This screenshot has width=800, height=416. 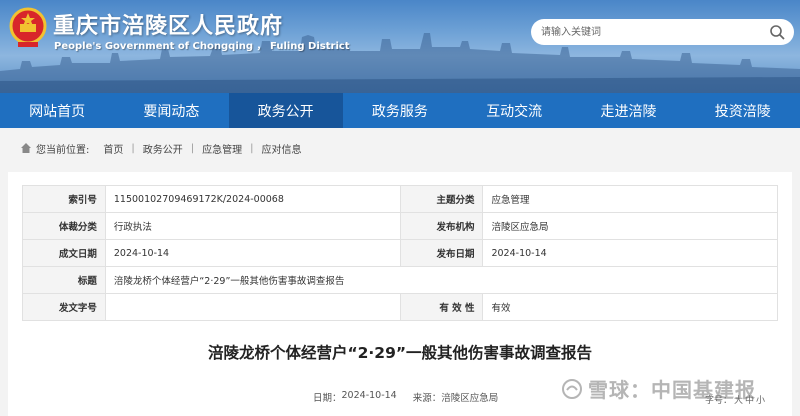 I want to click on issuer-label: 发布机构, so click(x=441, y=226).